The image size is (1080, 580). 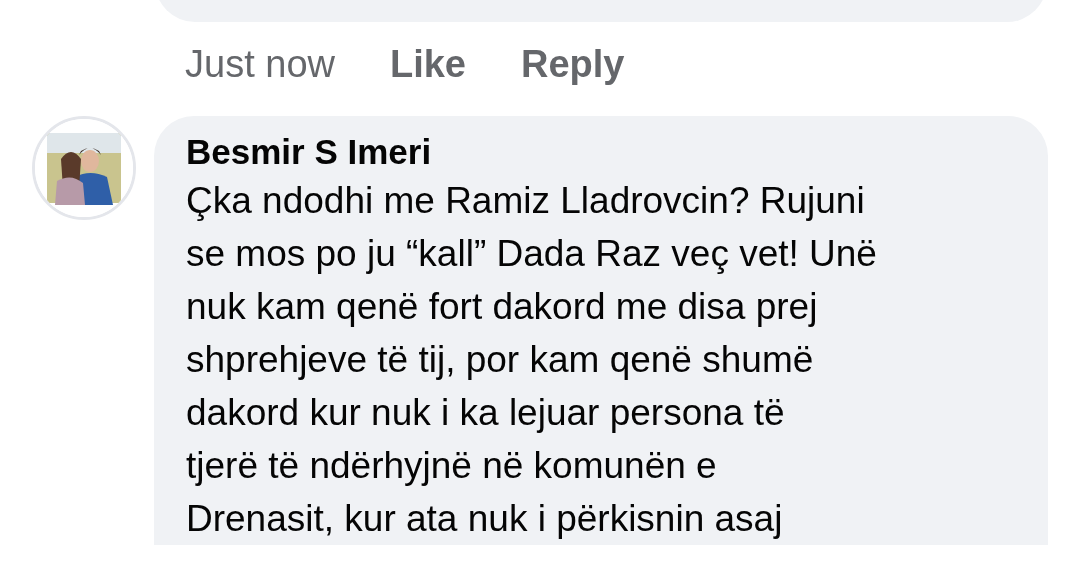 I want to click on author-name: Besmir S Imeri, so click(x=607, y=152).